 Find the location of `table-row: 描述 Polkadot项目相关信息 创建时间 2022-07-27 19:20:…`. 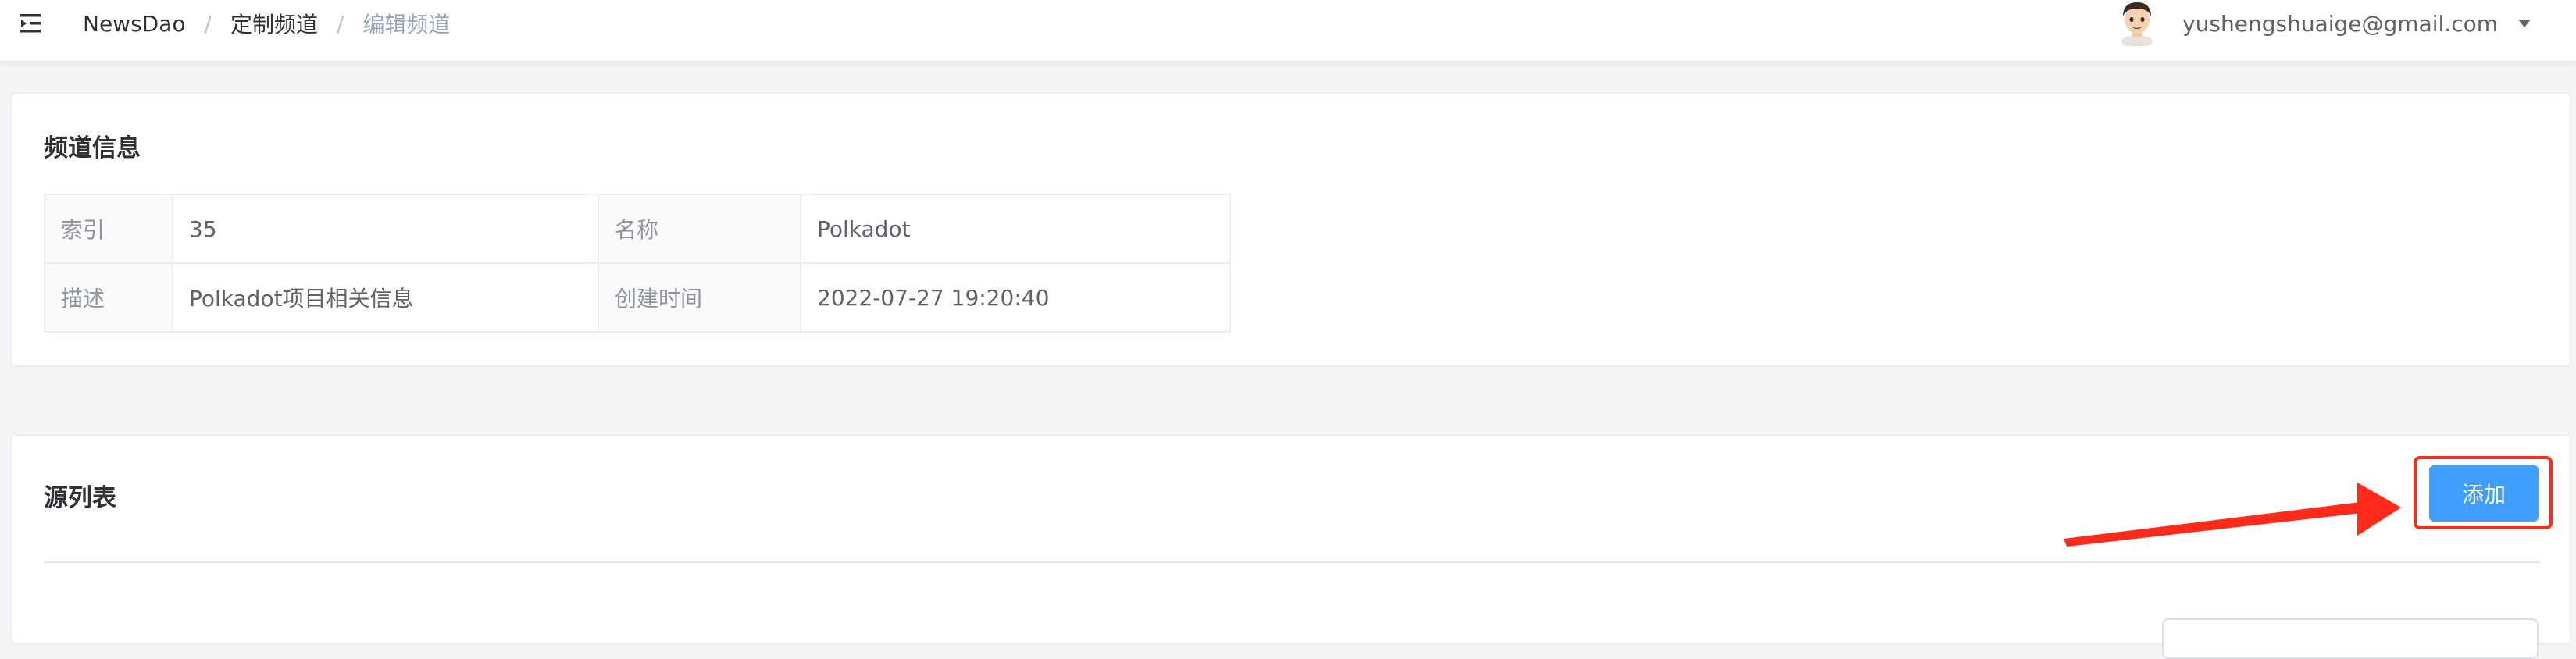

table-row: 描述 Polkadot项目相关信息 创建时间 2022-07-27 19:20:… is located at coordinates (637, 297).